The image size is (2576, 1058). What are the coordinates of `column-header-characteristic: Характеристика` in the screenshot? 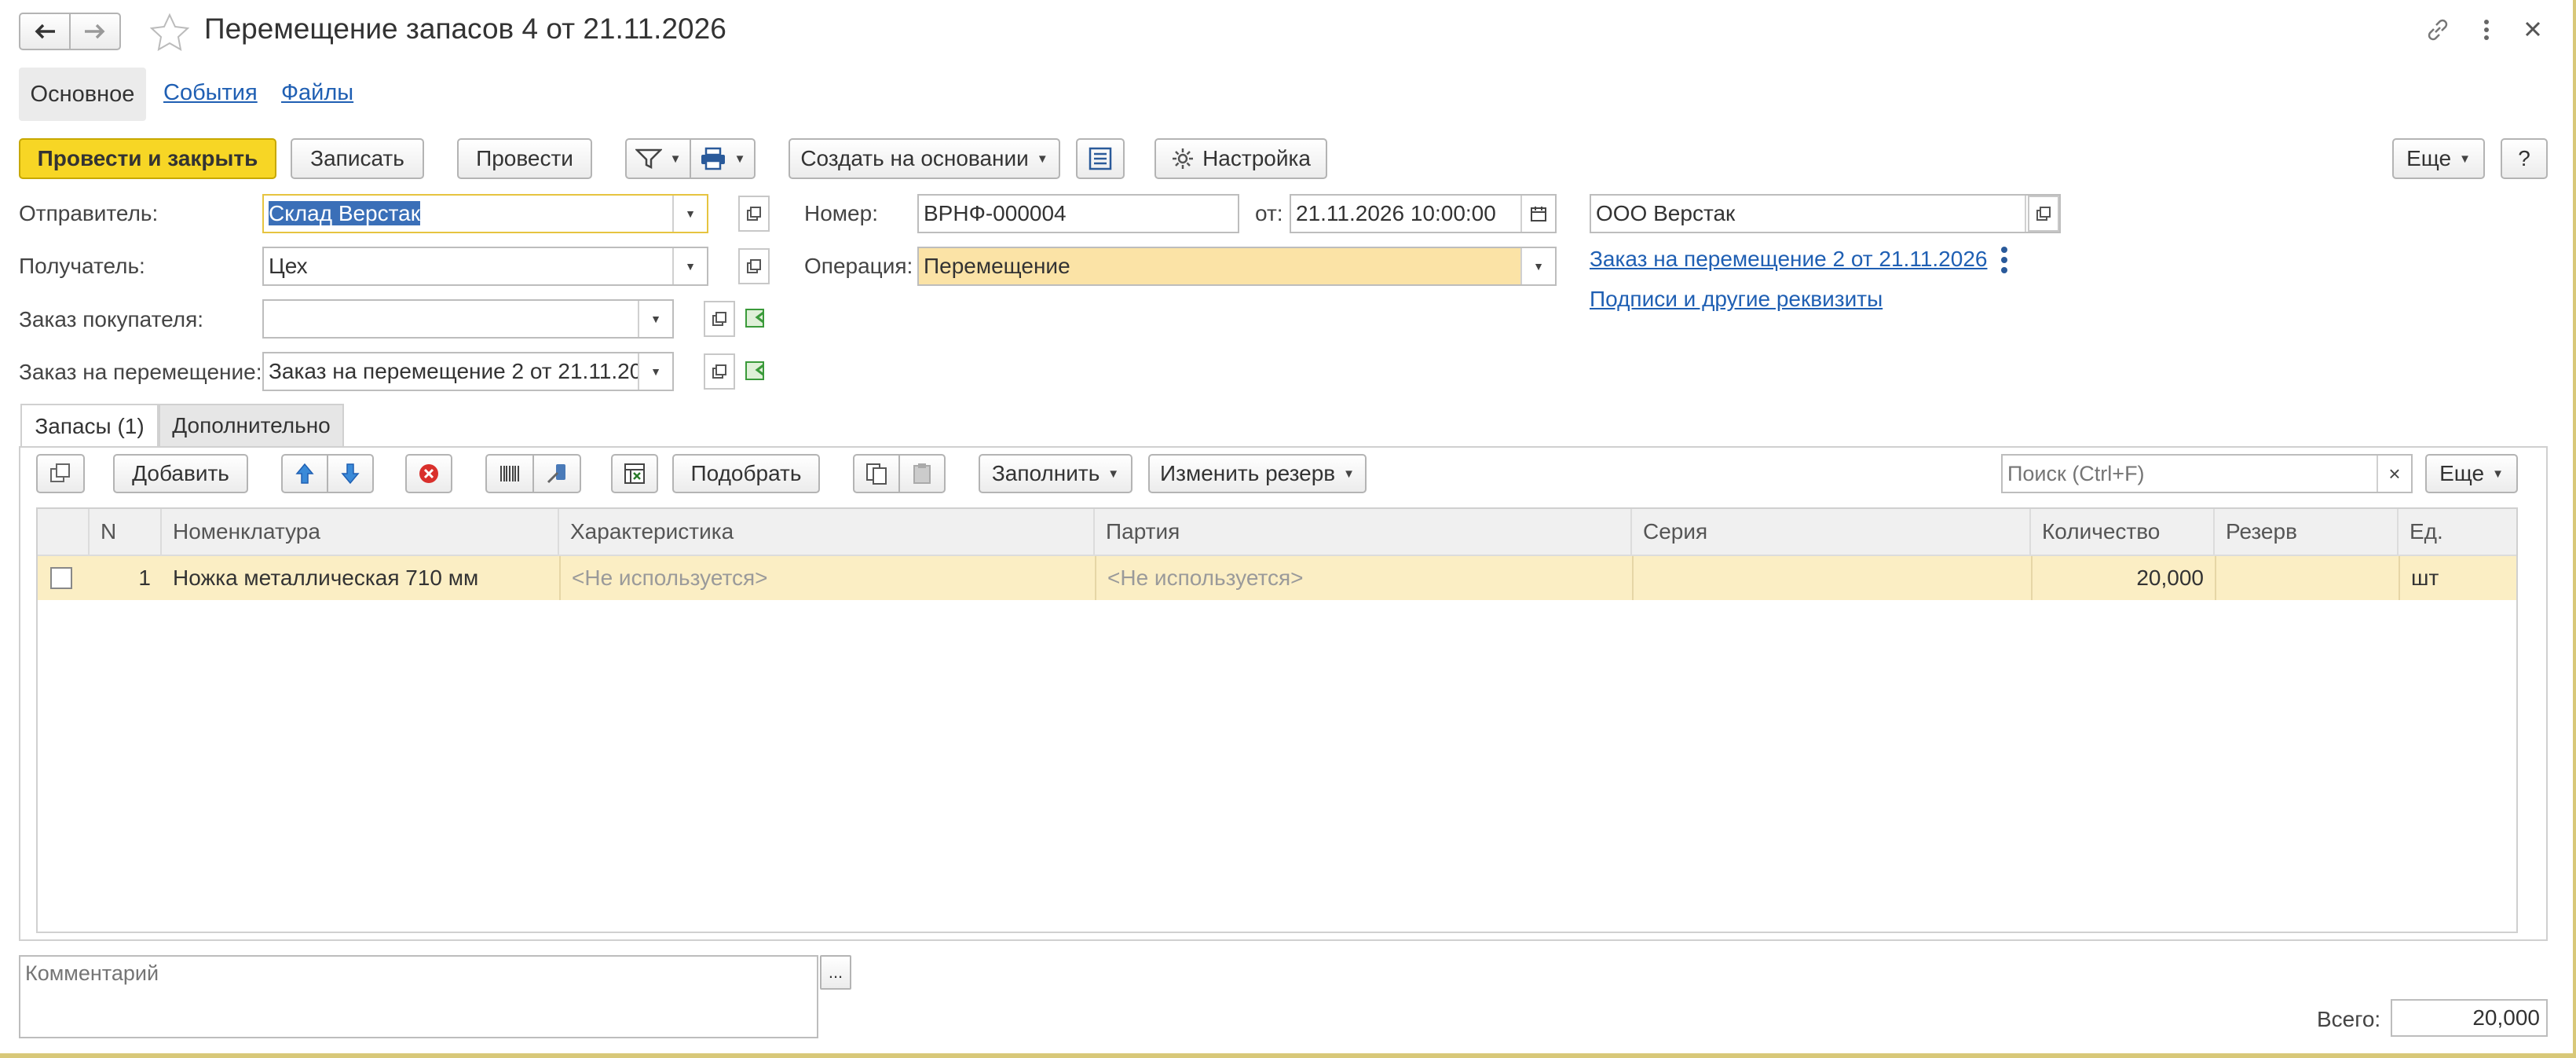 It's located at (827, 532).